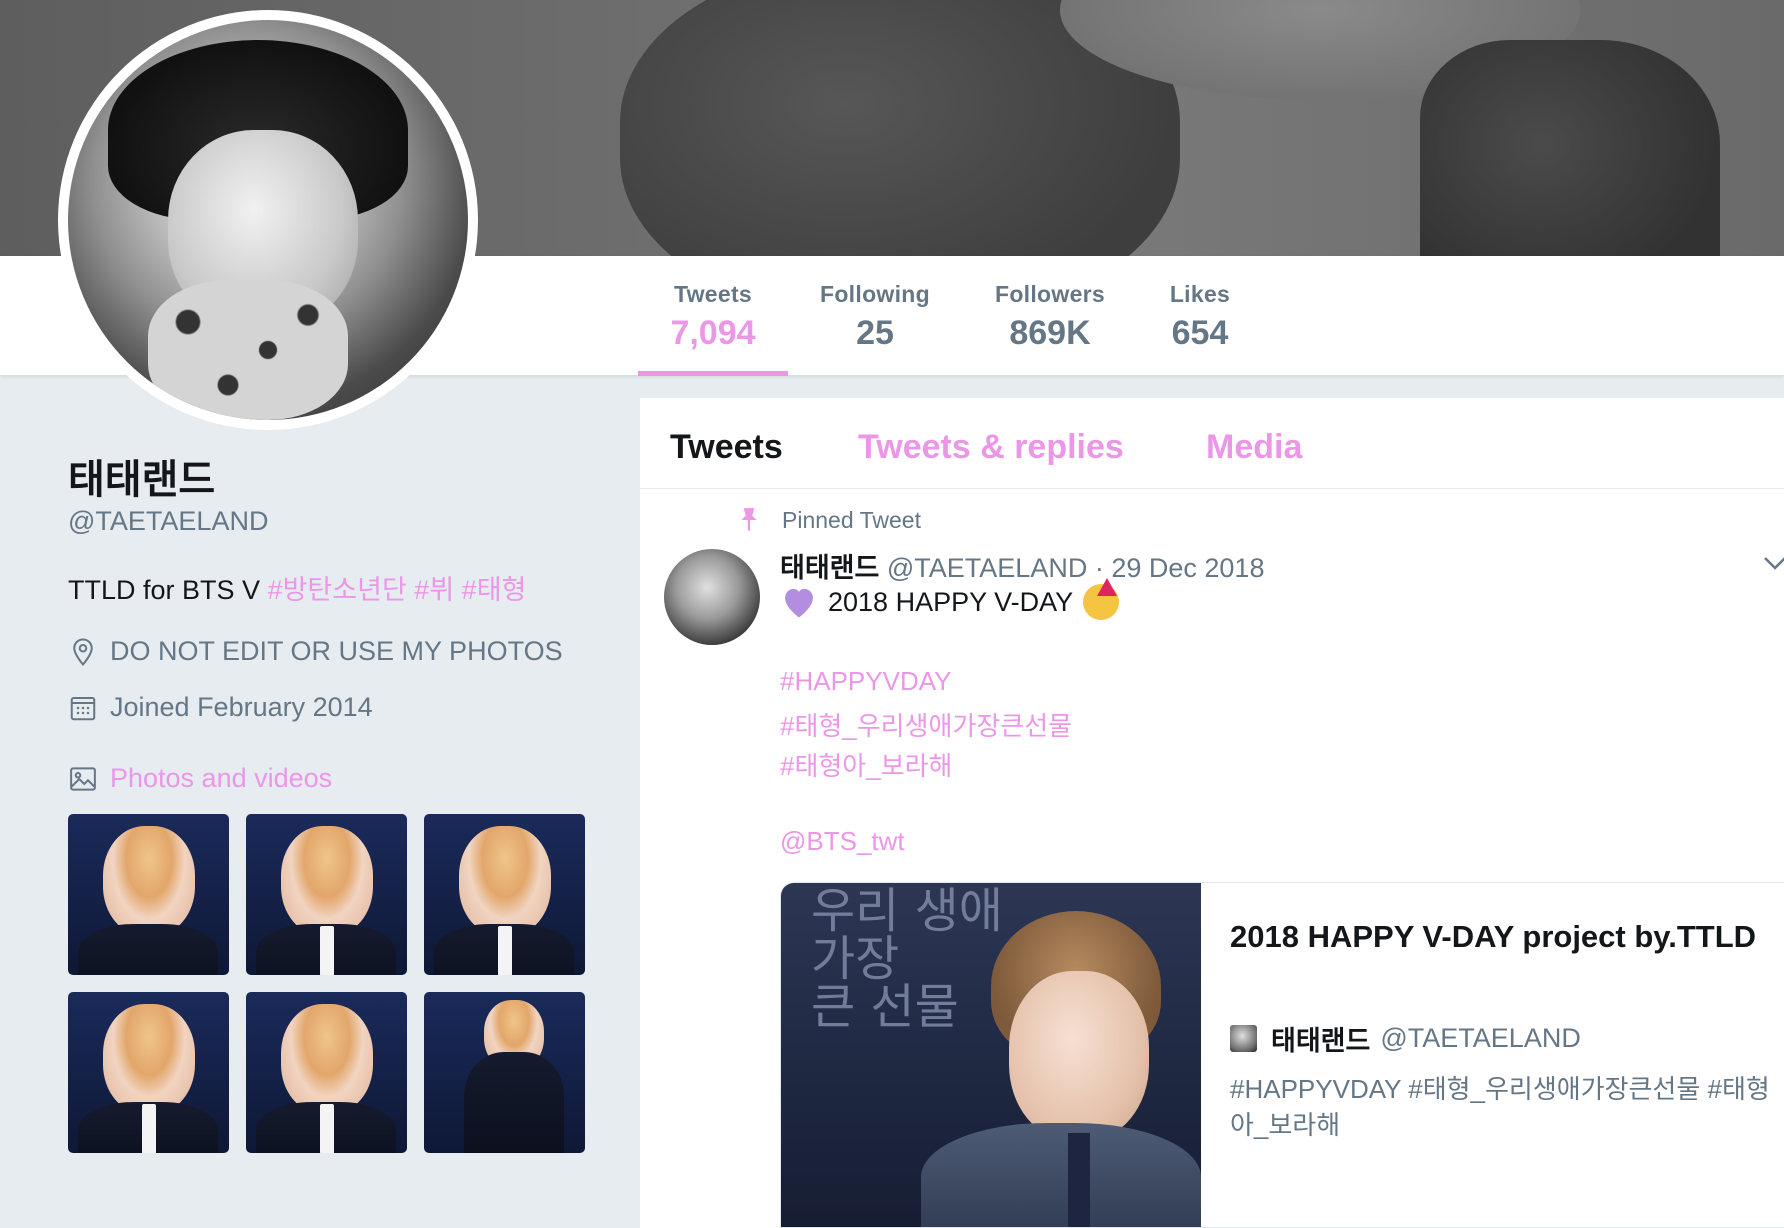 The image size is (1784, 1228). Describe the element at coordinates (1061, 1175) in the screenshot. I see `card-person-suit` at that location.